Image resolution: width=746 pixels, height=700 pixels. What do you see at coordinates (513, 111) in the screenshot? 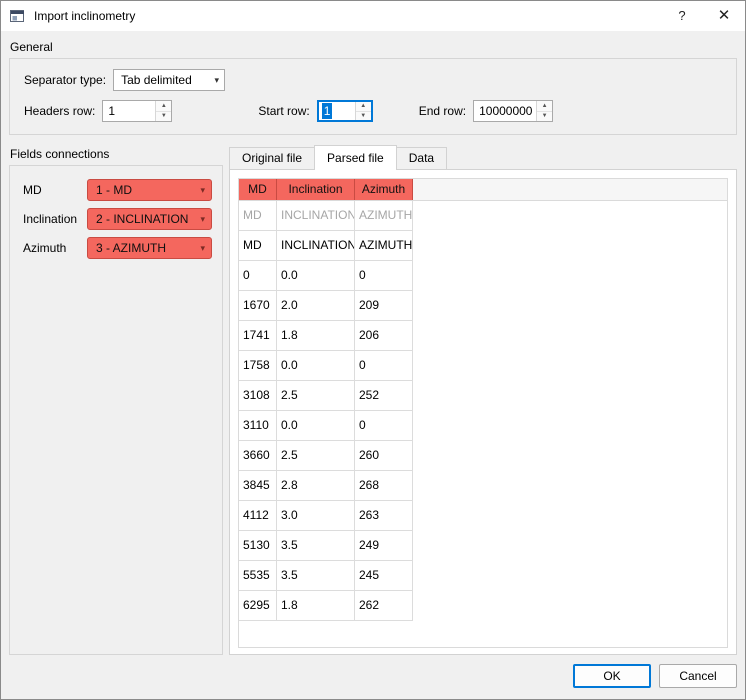
I see `end-row-spinbox: 10000000 ▲ ▼` at bounding box center [513, 111].